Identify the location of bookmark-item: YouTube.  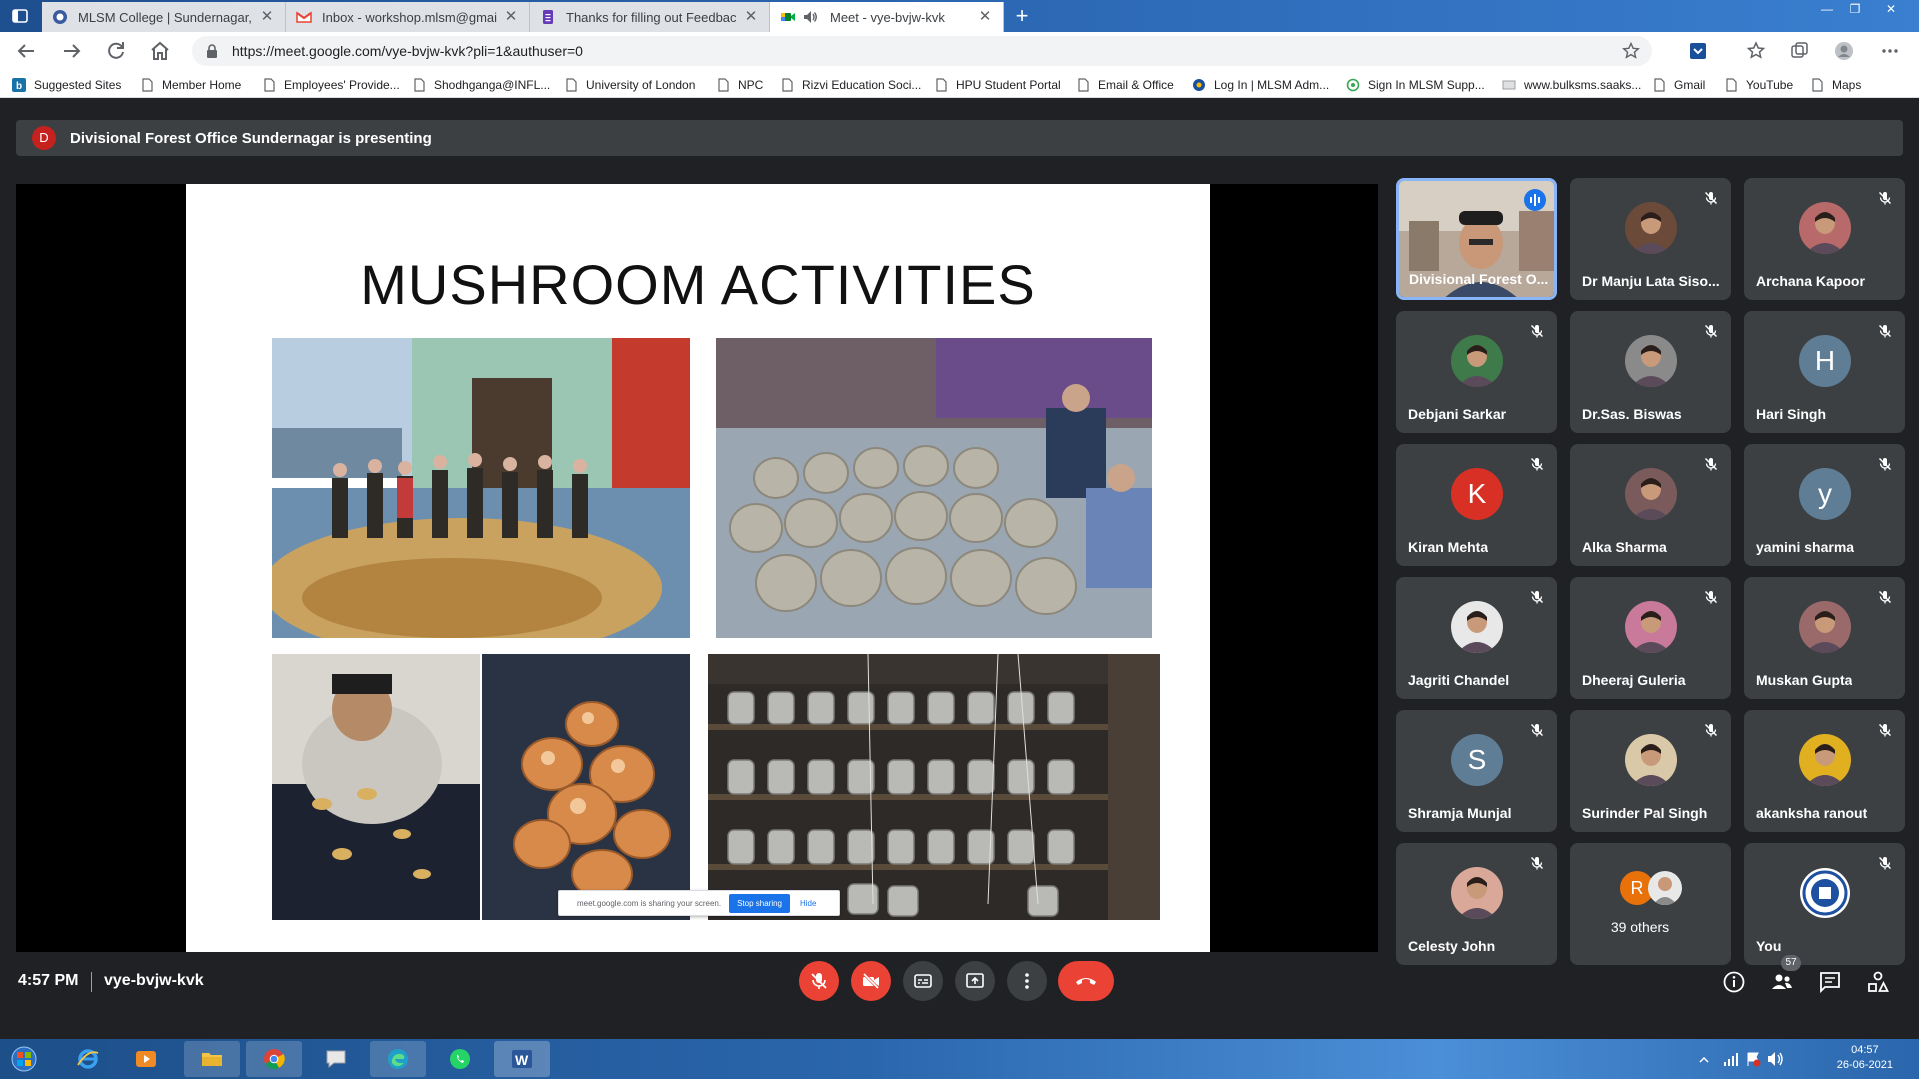
(1758, 85).